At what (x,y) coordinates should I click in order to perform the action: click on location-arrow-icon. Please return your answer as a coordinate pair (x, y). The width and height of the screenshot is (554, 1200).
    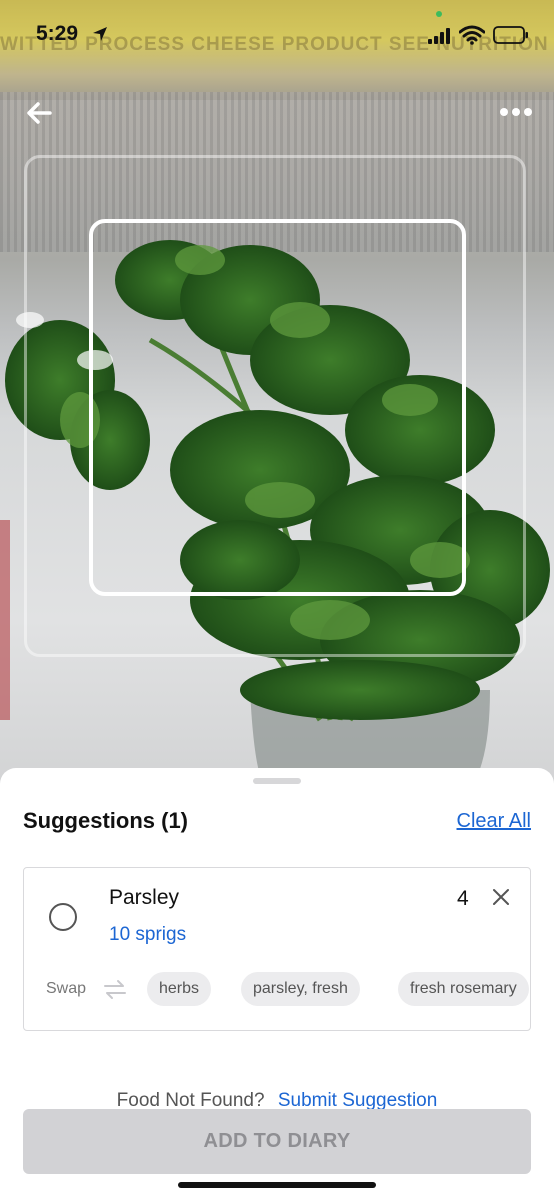
    Looking at the image, I should click on (100, 34).